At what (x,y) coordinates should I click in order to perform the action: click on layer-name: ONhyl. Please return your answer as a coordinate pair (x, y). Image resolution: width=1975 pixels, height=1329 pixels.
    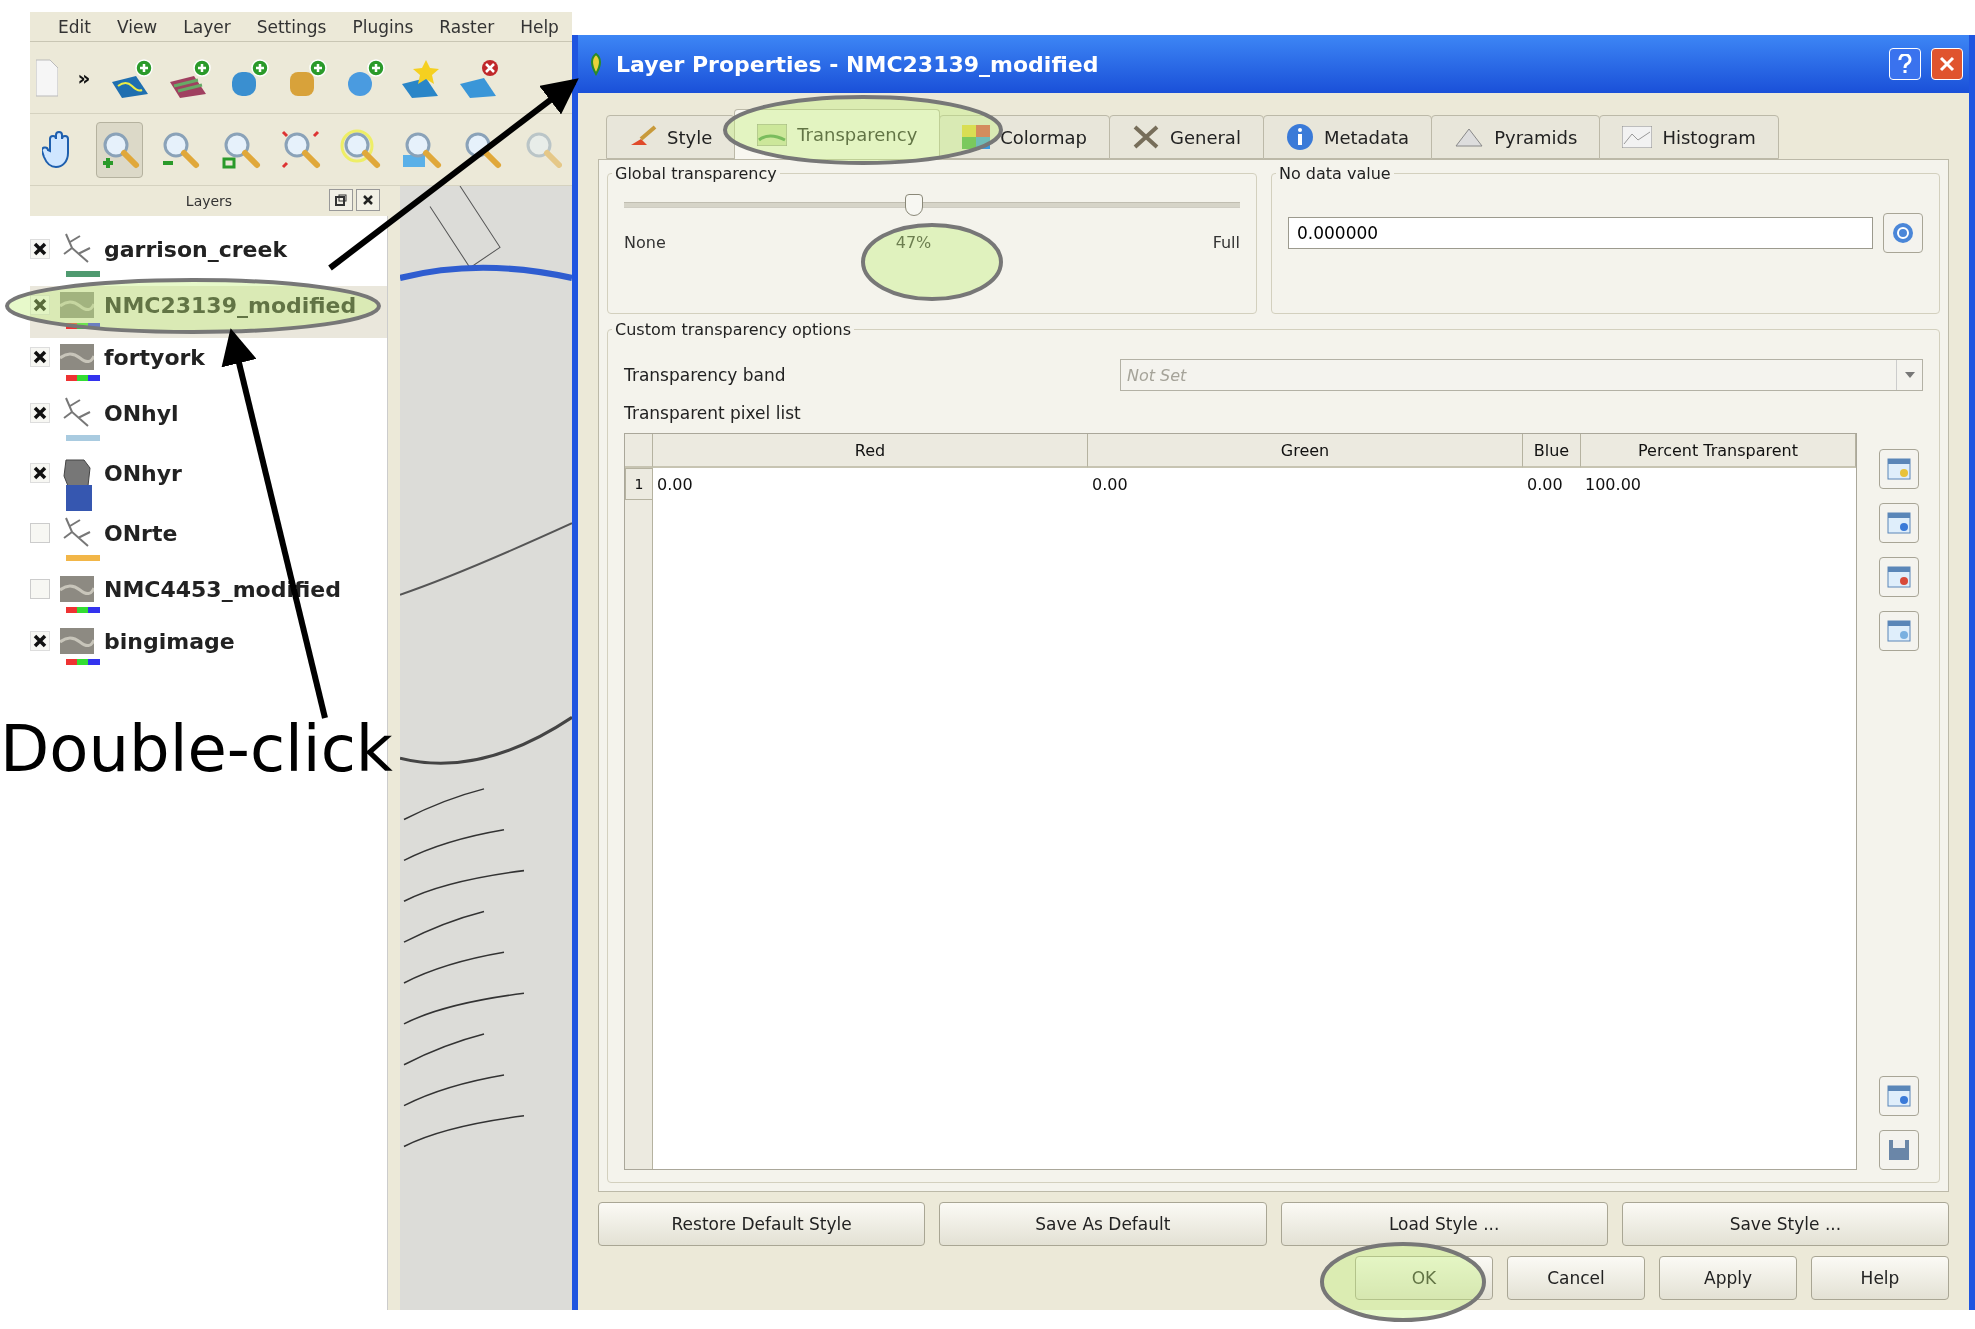
    Looking at the image, I should click on (141, 413).